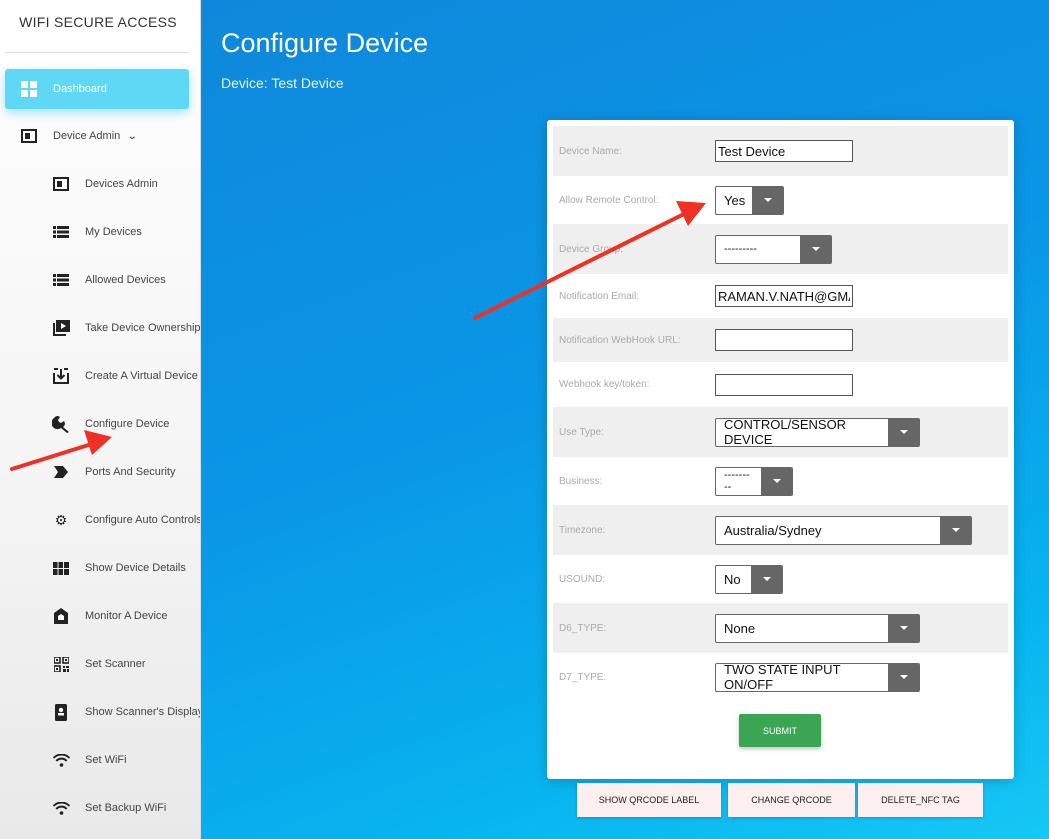 The height and width of the screenshot is (839, 1049). What do you see at coordinates (125, 280) in the screenshot?
I see `sidebar-item-label: Allowed Devices` at bounding box center [125, 280].